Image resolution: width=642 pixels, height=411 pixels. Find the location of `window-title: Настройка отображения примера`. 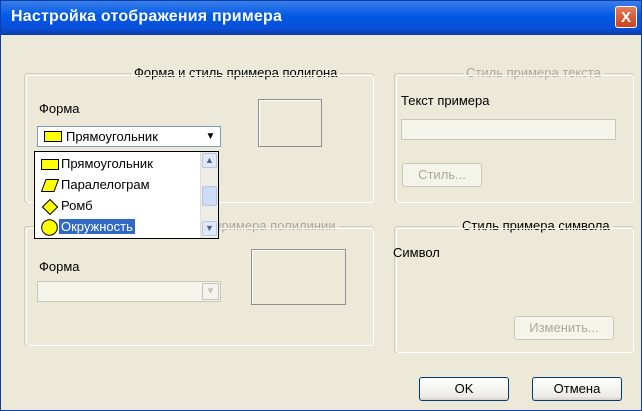

window-title: Настройка отображения примера is located at coordinates (147, 16).